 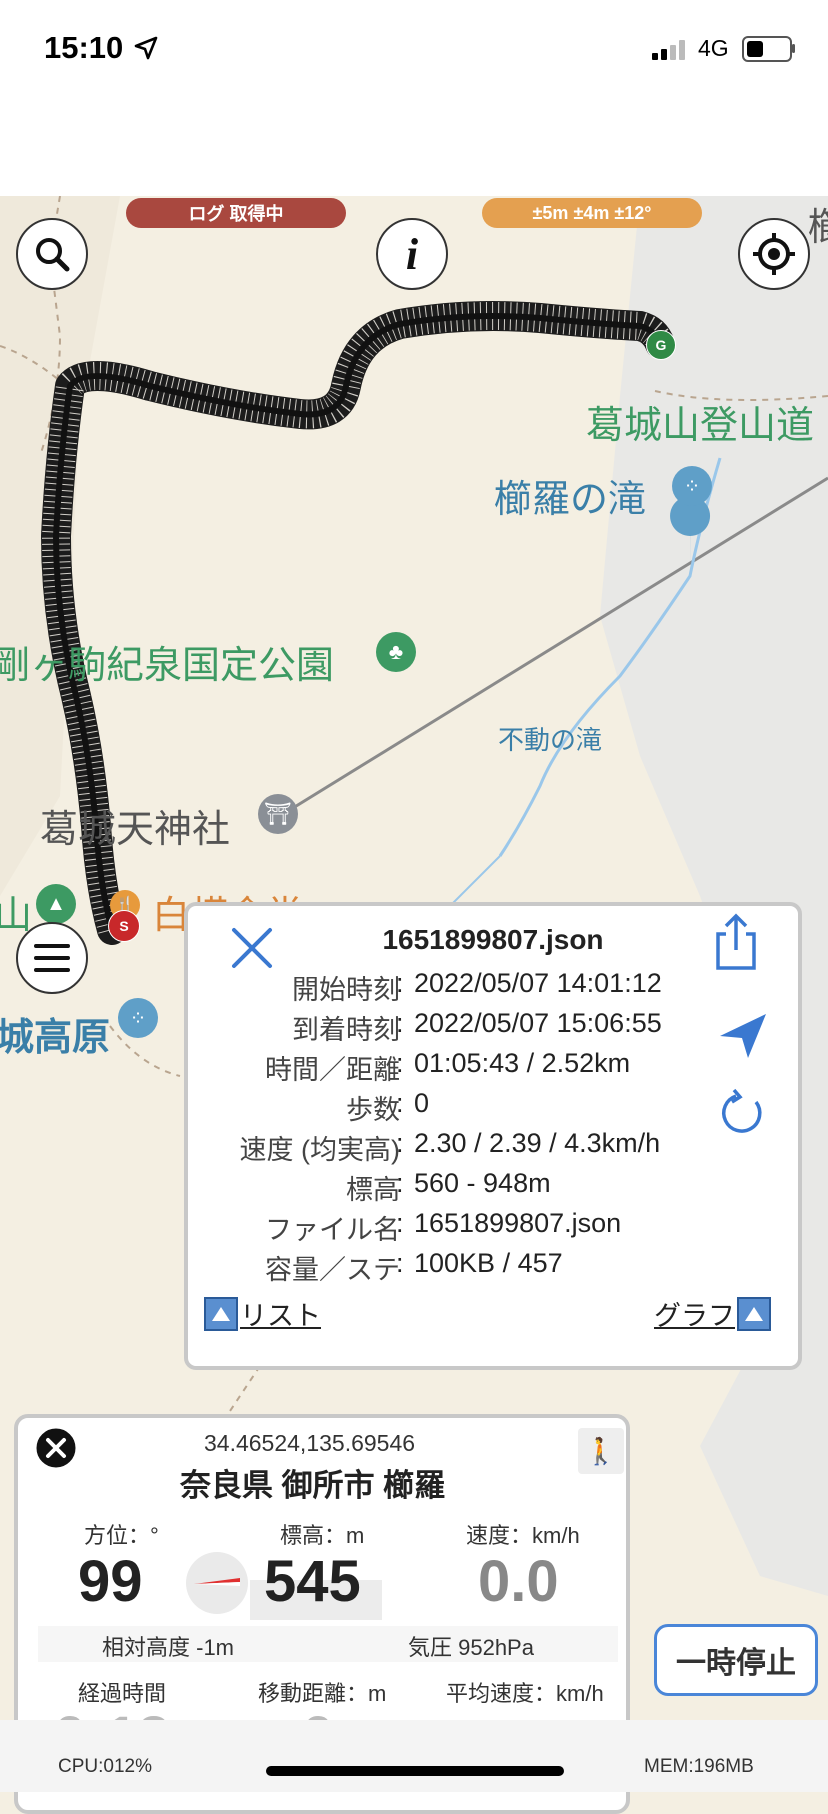 I want to click on track-file-title: 1651899807.json, so click(x=493, y=939).